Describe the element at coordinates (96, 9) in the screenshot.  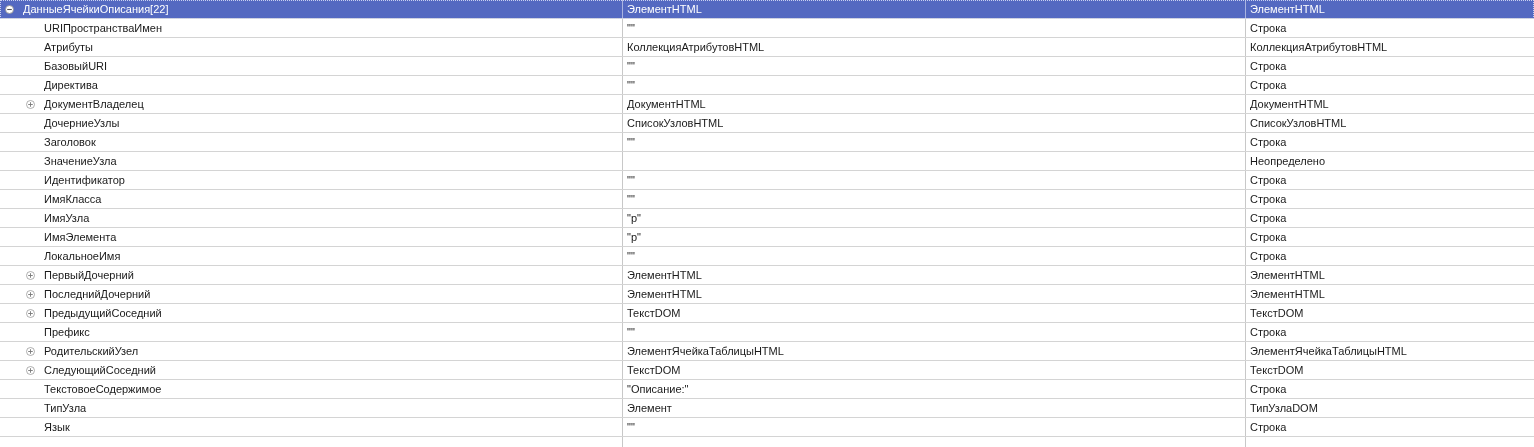
I see `property-name: ДанныеЯчейкиОписания[22]` at that location.